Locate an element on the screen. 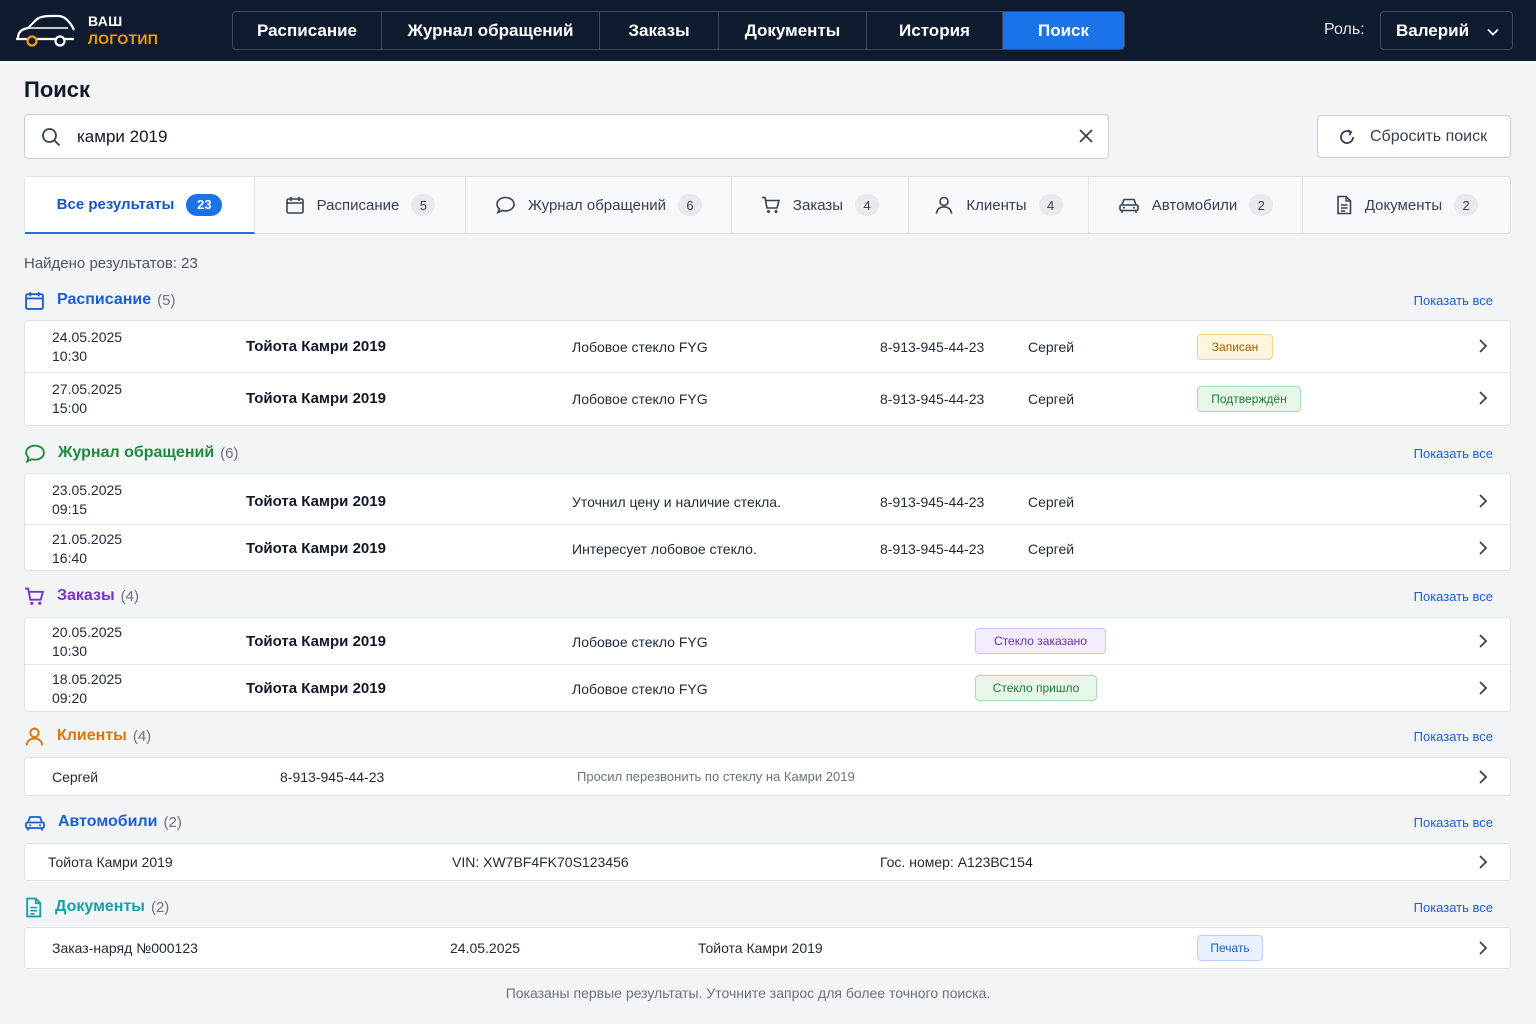 The height and width of the screenshot is (1024, 1536). nav-tab-orders: Заказы is located at coordinates (659, 30).